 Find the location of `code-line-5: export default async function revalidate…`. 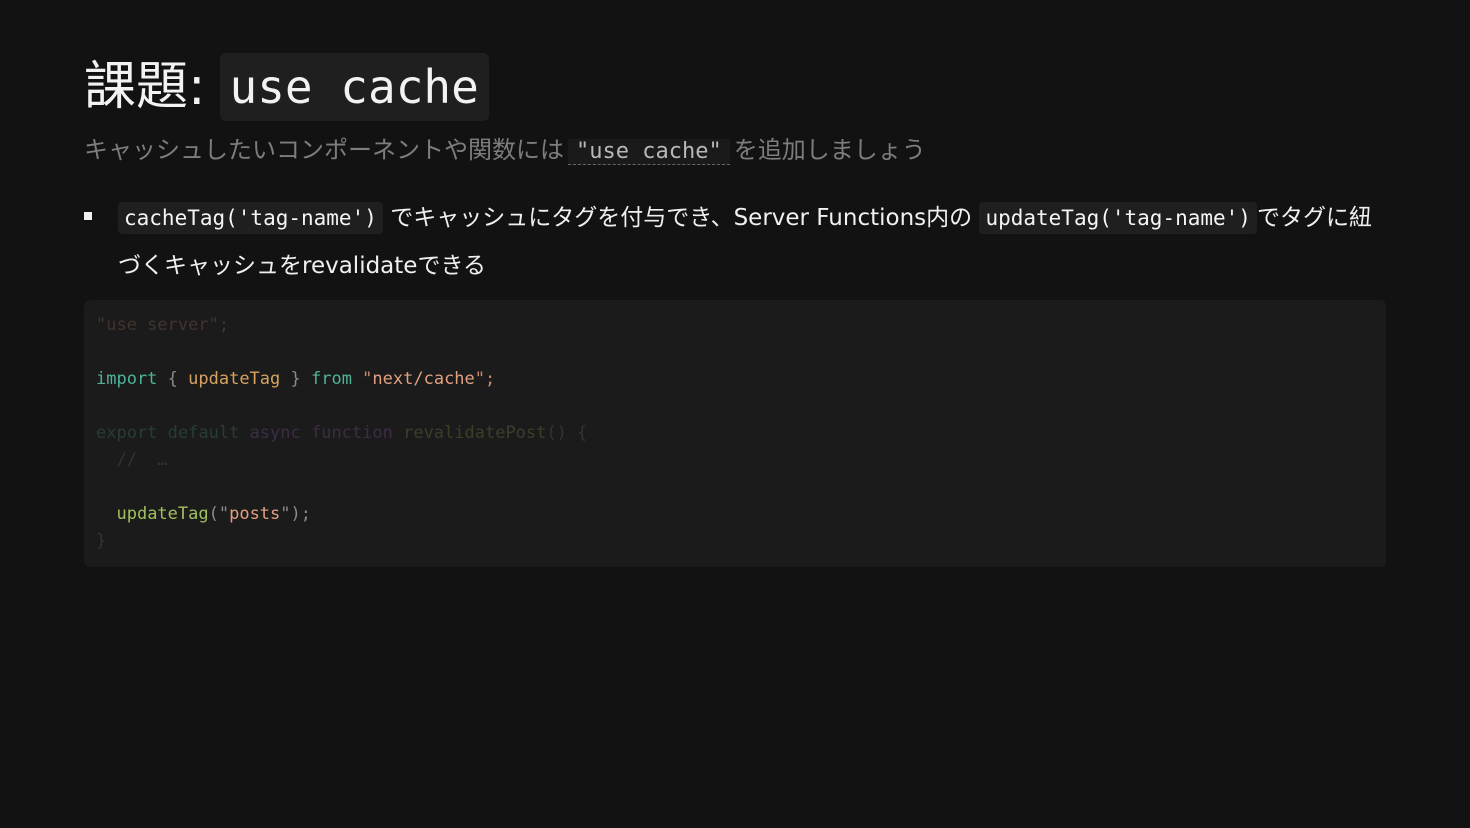

code-line-5: export default async function revalidate… is located at coordinates (735, 433).